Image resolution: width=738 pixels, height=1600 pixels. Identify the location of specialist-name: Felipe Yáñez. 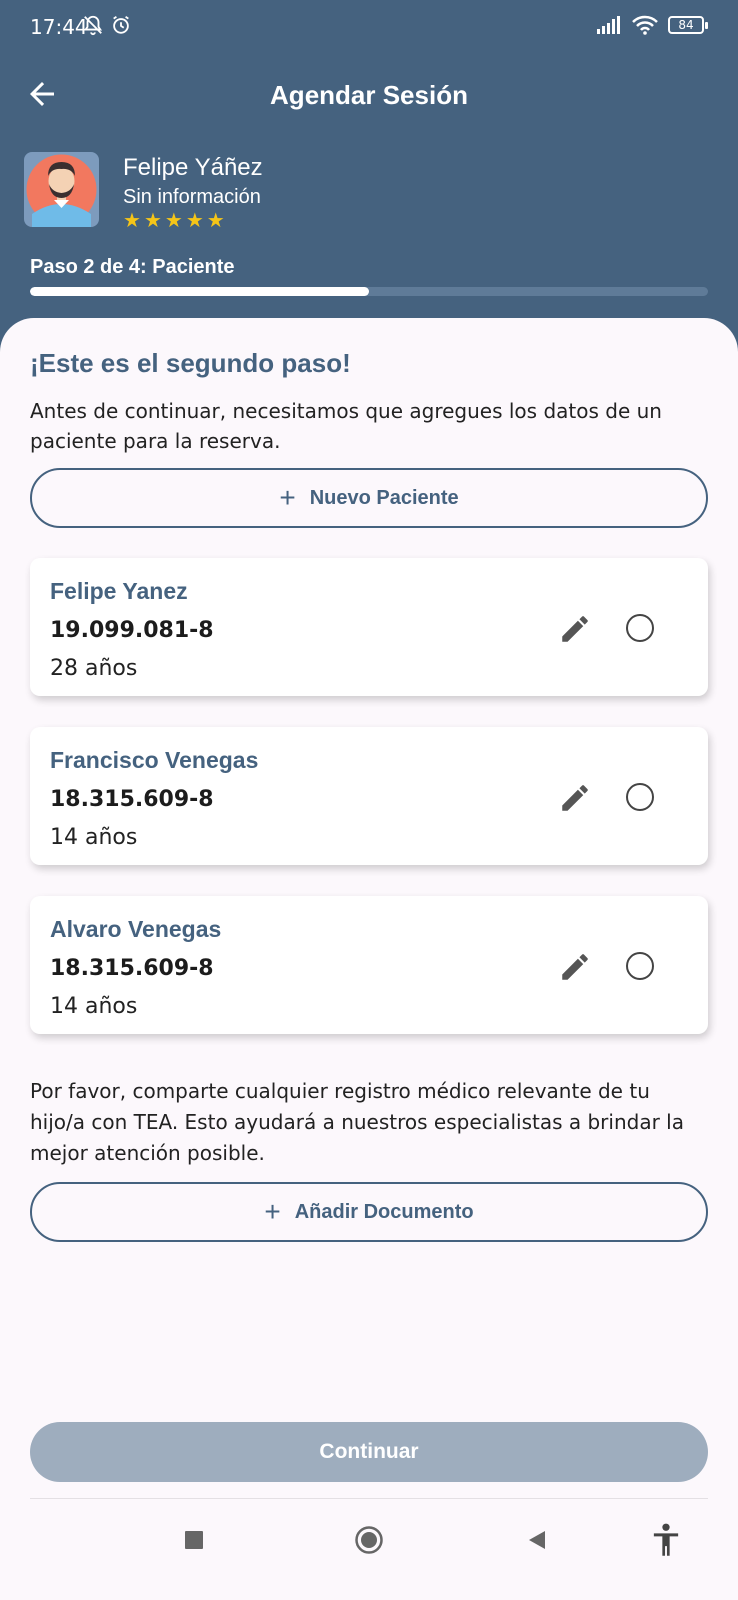
(193, 167).